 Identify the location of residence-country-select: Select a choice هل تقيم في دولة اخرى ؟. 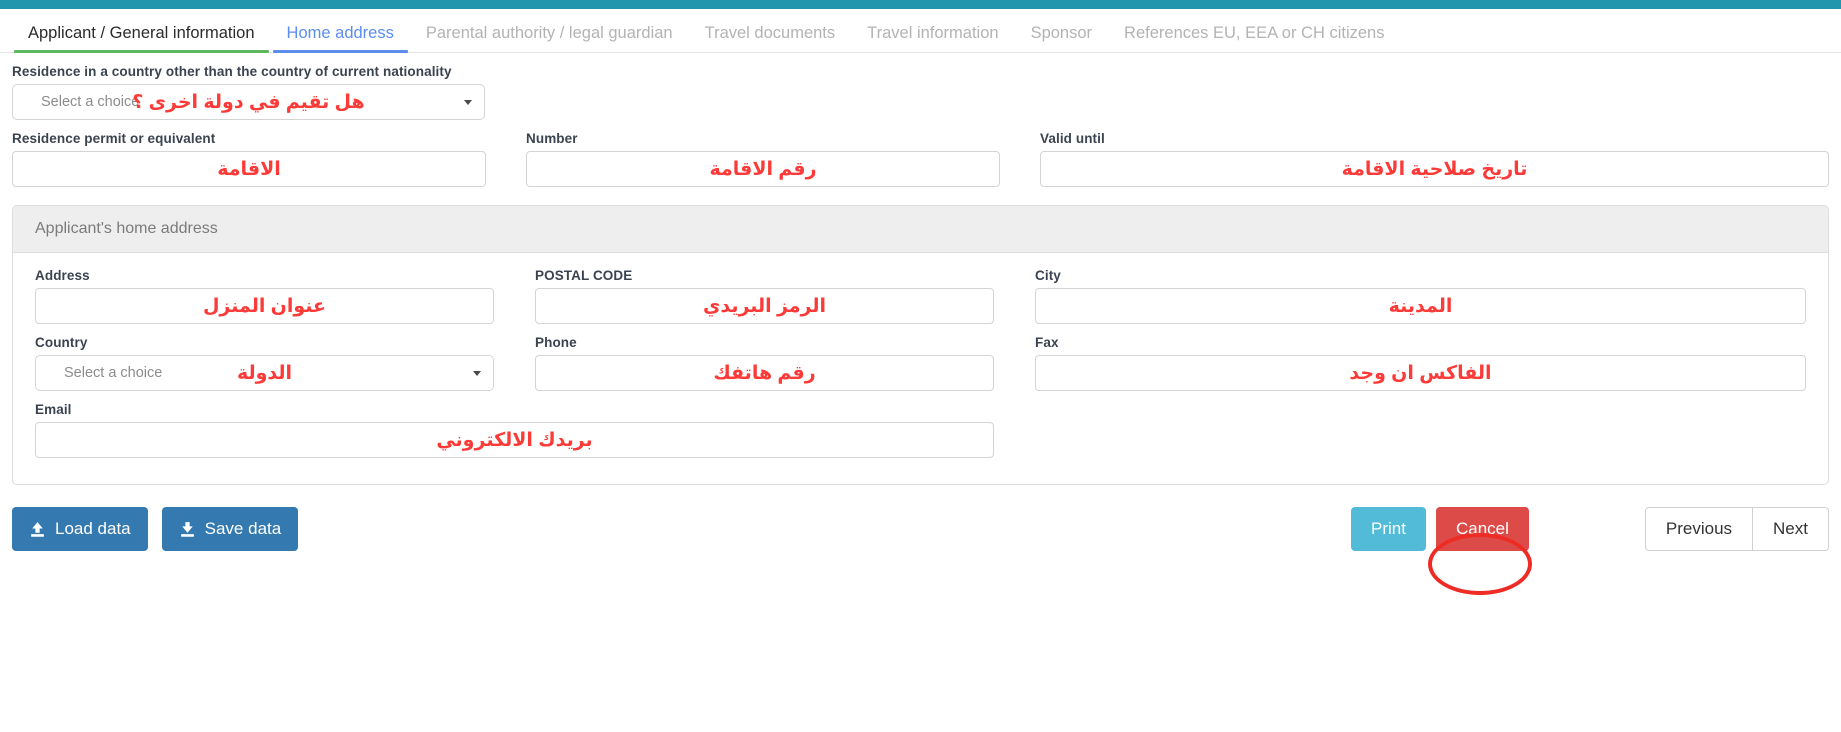
(248, 102).